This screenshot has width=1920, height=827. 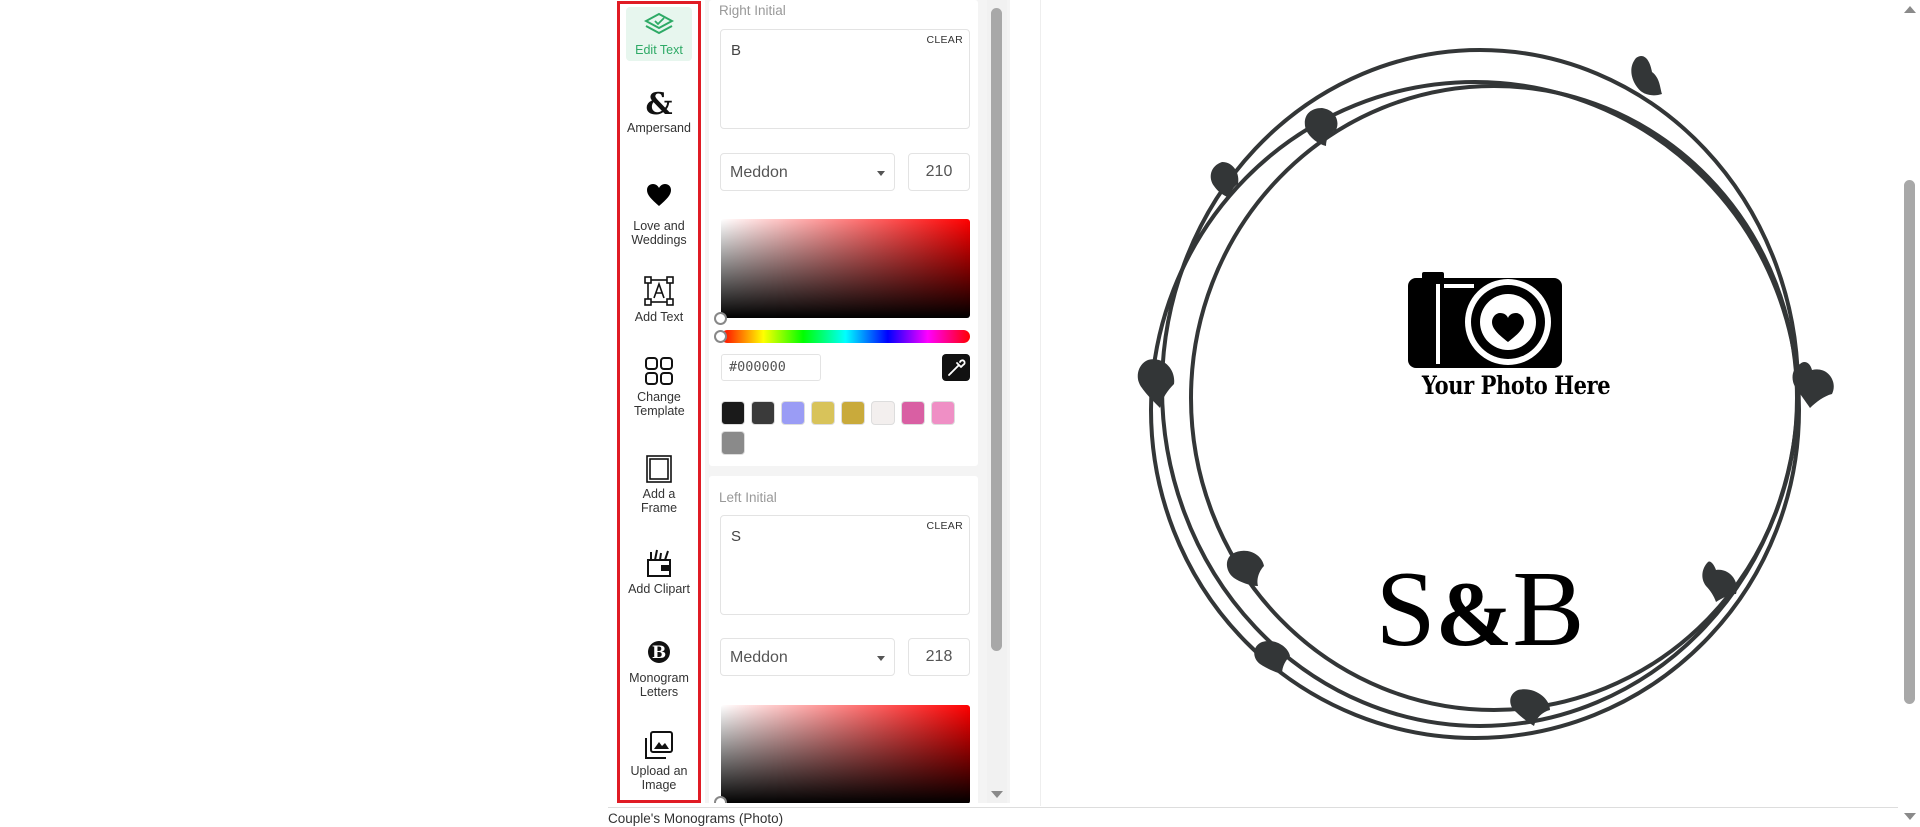 I want to click on page-scroll-down-arrow-icon, so click(x=1910, y=816).